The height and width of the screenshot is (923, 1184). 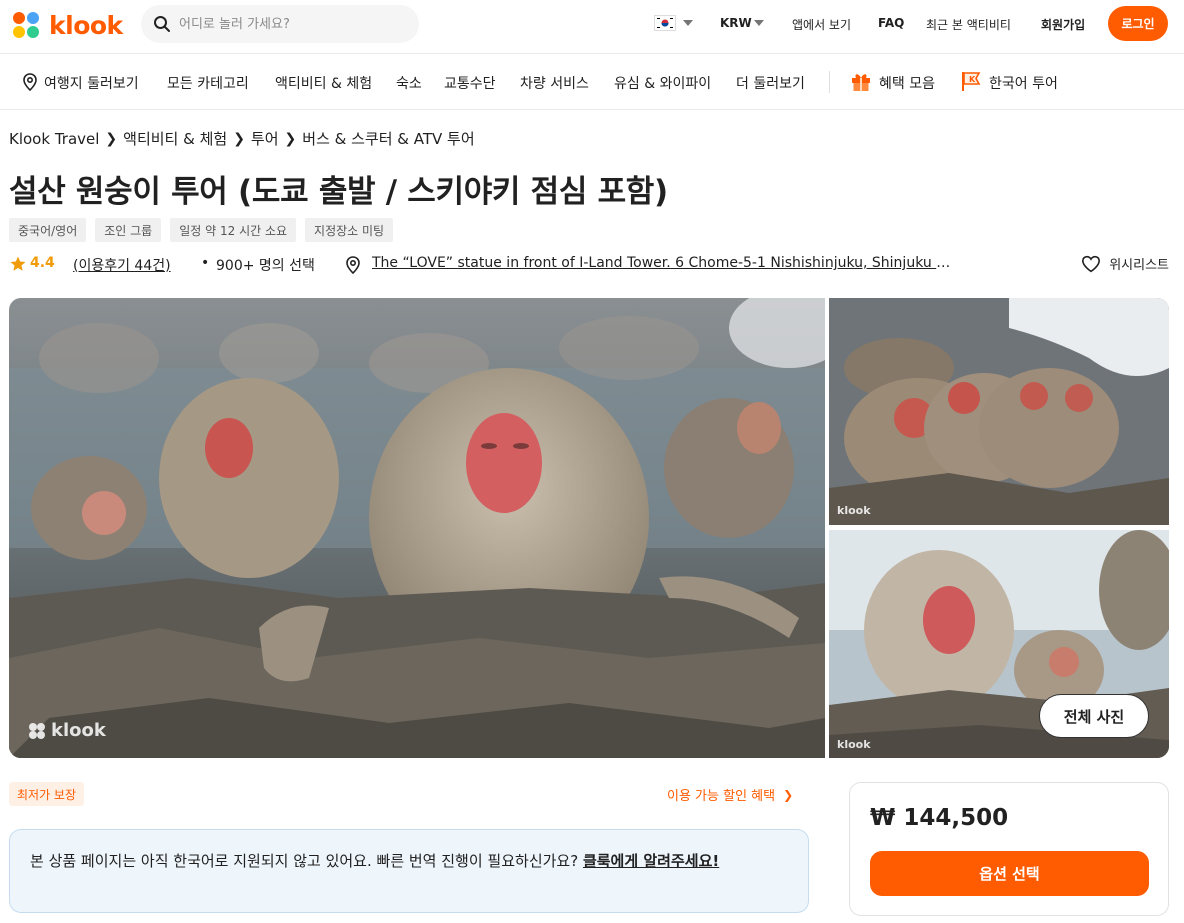 I want to click on nav-item-transport: 교통수단, so click(x=470, y=83).